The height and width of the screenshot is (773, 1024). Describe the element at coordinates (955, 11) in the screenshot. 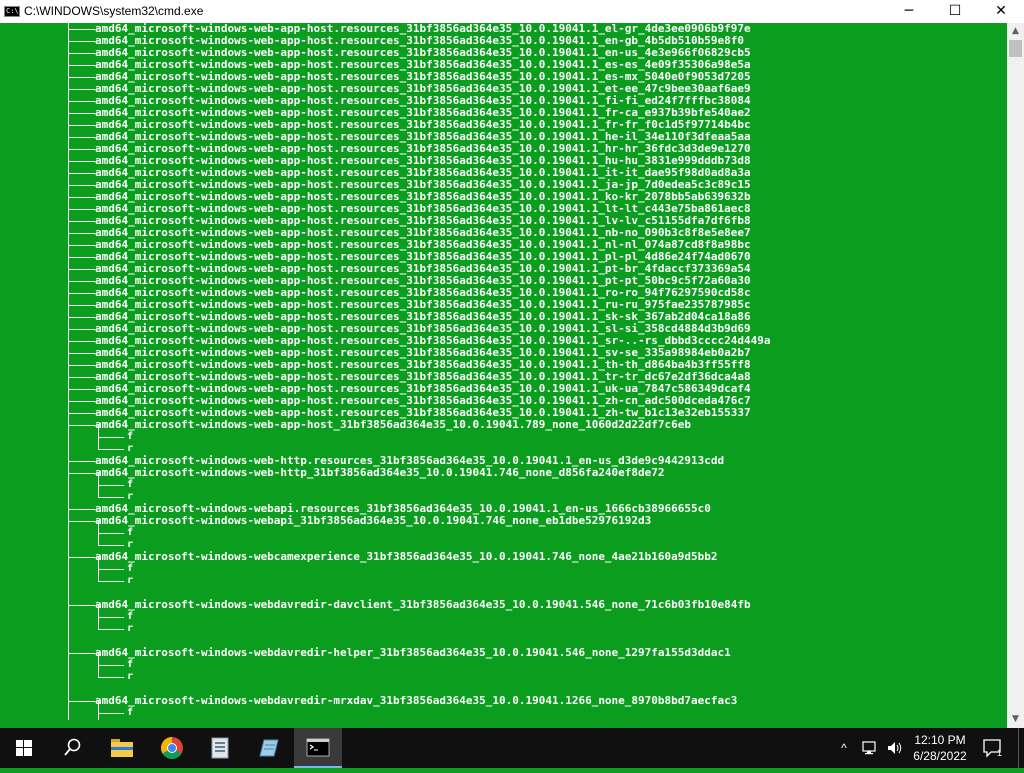

I see `maximize-button: ☐` at that location.